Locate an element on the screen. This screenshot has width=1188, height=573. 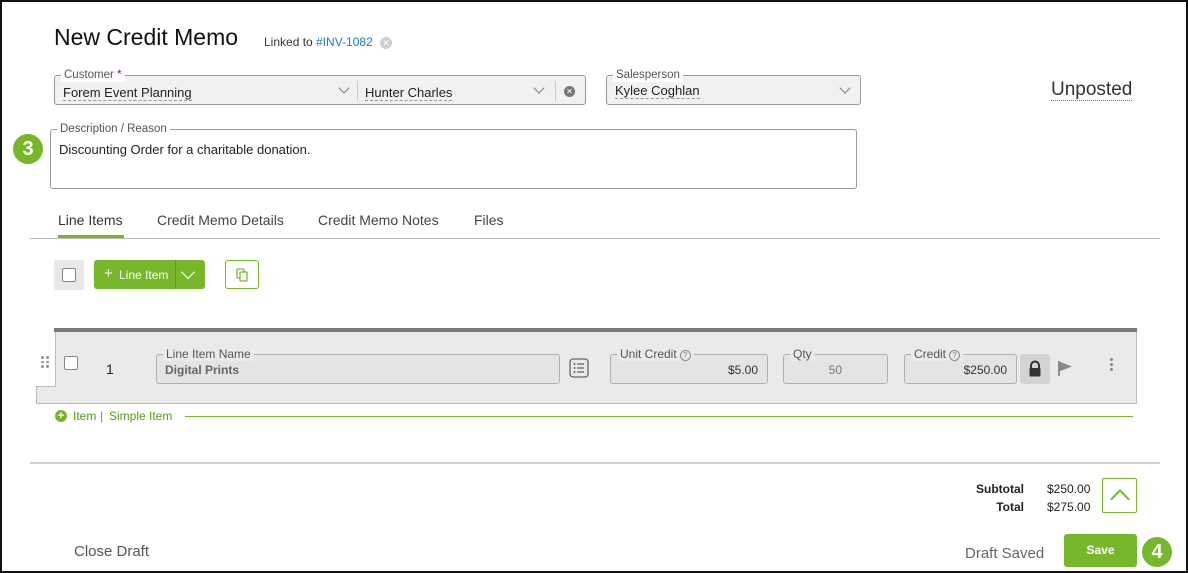
credit-input: $250.00 is located at coordinates (985, 370).